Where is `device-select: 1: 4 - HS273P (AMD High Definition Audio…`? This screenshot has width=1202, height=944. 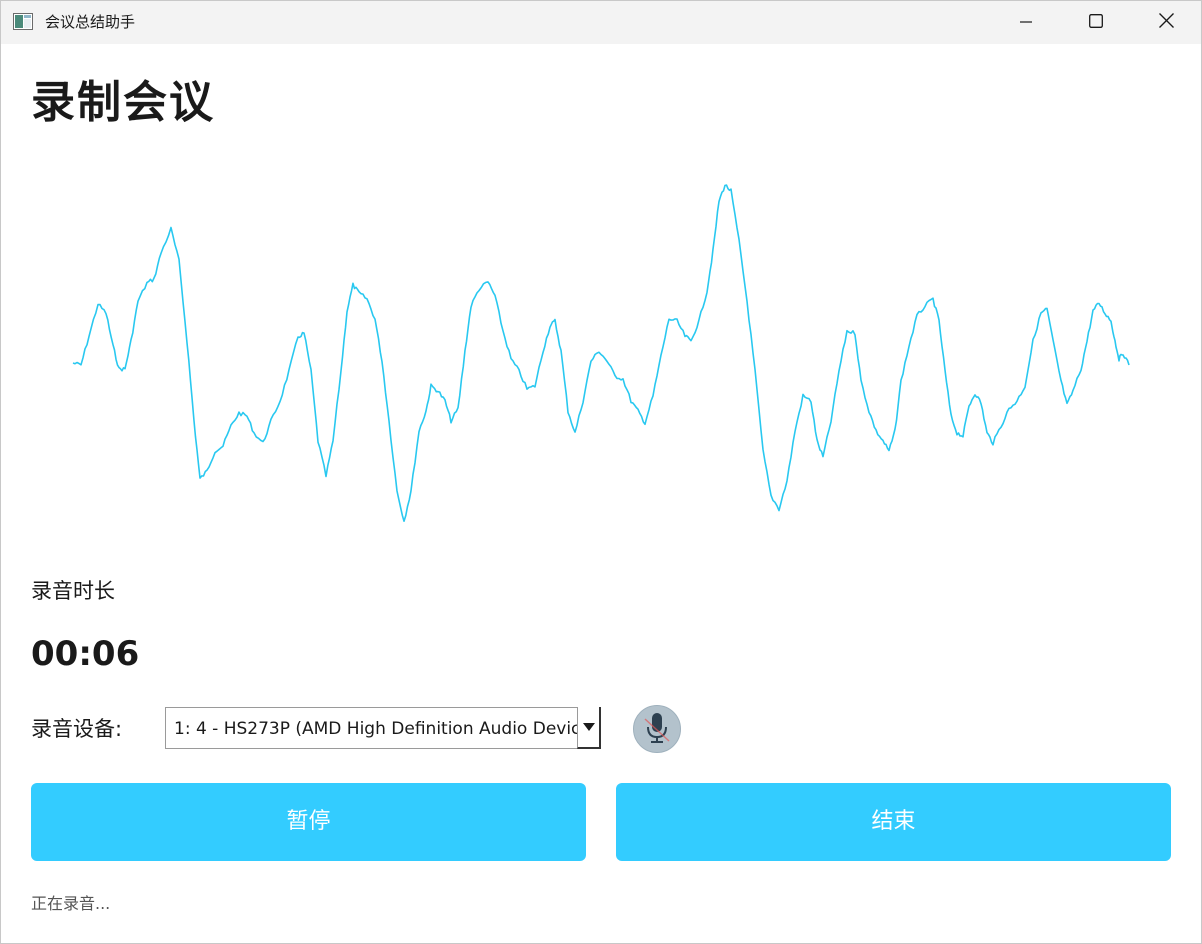 device-select: 1: 4 - HS273P (AMD High Definition Audio… is located at coordinates (383, 728).